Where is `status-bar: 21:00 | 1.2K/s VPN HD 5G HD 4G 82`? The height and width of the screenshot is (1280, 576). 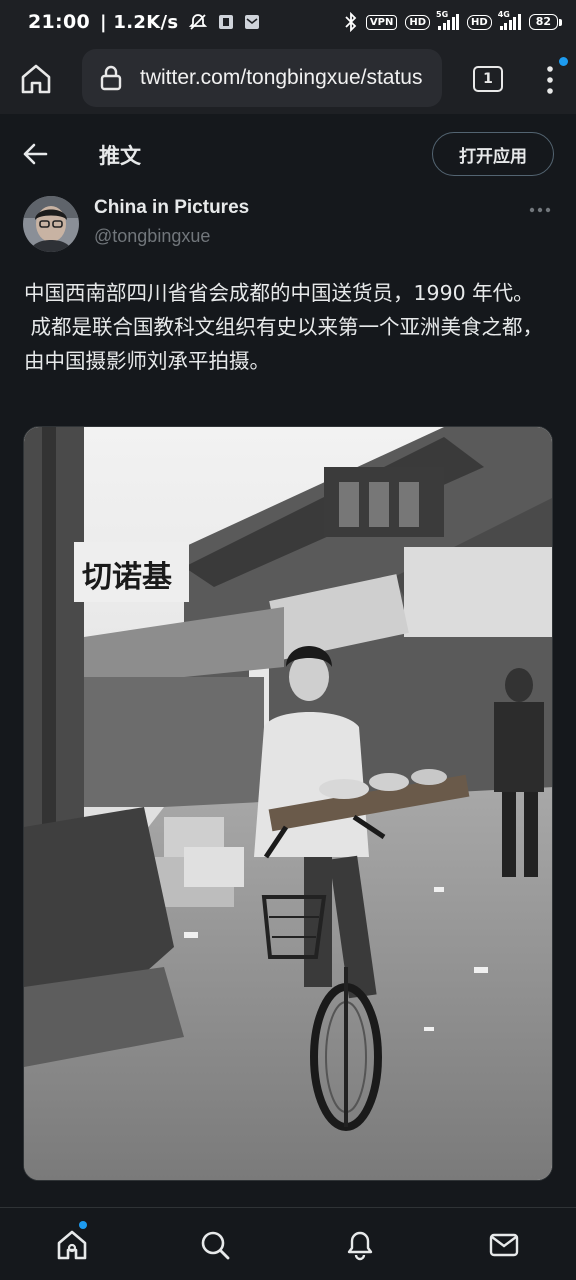 status-bar: 21:00 | 1.2K/s VPN HD 5G HD 4G 82 is located at coordinates (288, 22).